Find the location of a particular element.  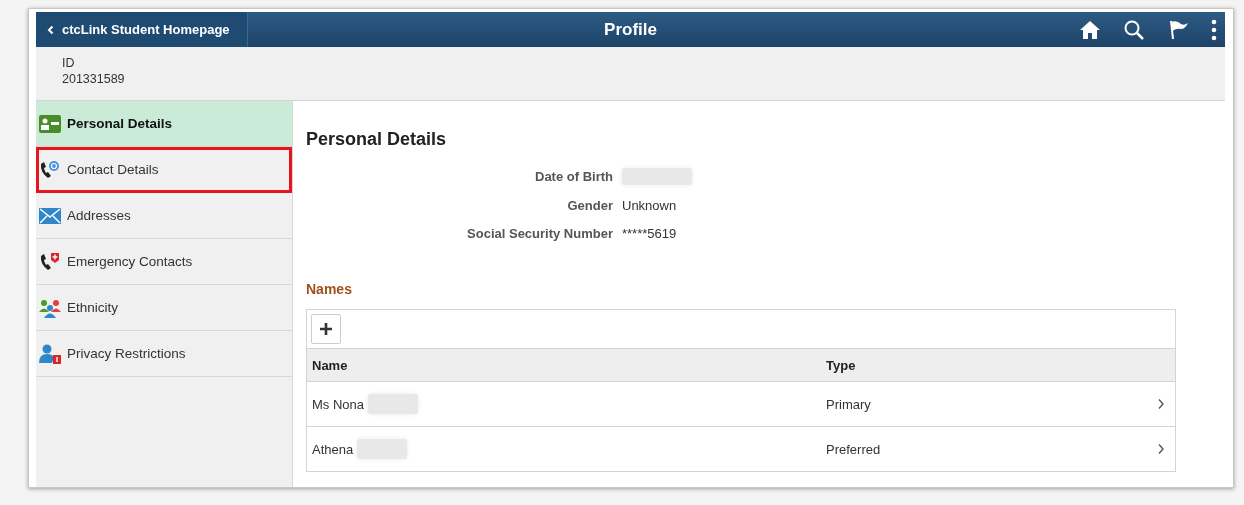

field-label: Gender is located at coordinates (589, 205).